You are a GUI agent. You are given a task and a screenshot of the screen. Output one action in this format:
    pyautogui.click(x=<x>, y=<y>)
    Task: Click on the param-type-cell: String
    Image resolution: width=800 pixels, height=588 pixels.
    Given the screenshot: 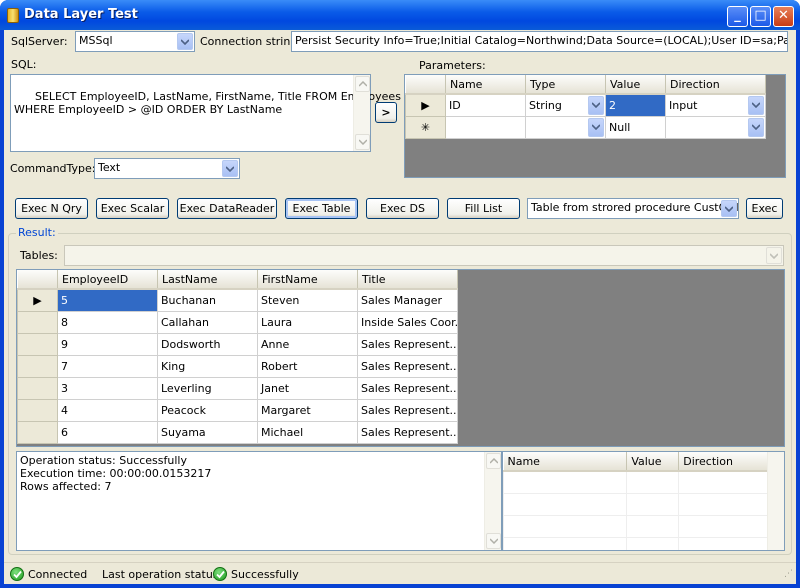 What is the action you would take?
    pyautogui.click(x=565, y=105)
    